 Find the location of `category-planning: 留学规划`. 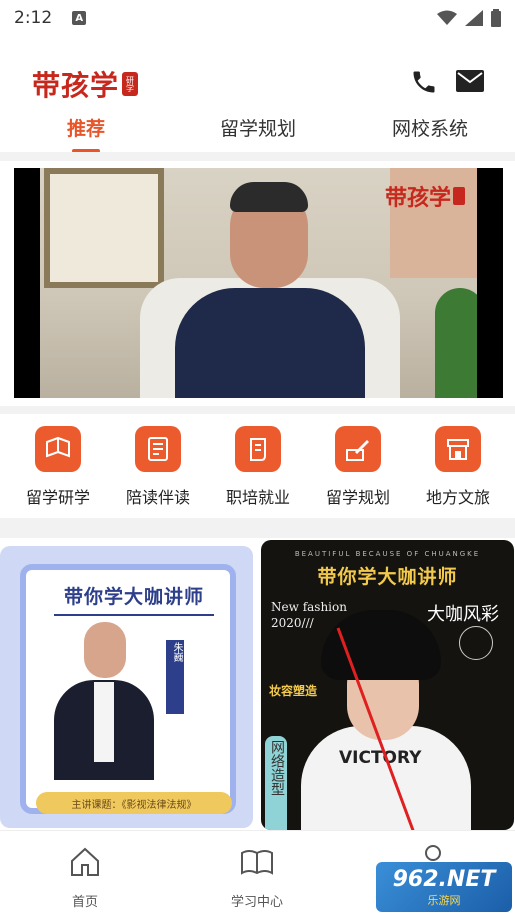

category-planning: 留学规划 is located at coordinates (358, 467).